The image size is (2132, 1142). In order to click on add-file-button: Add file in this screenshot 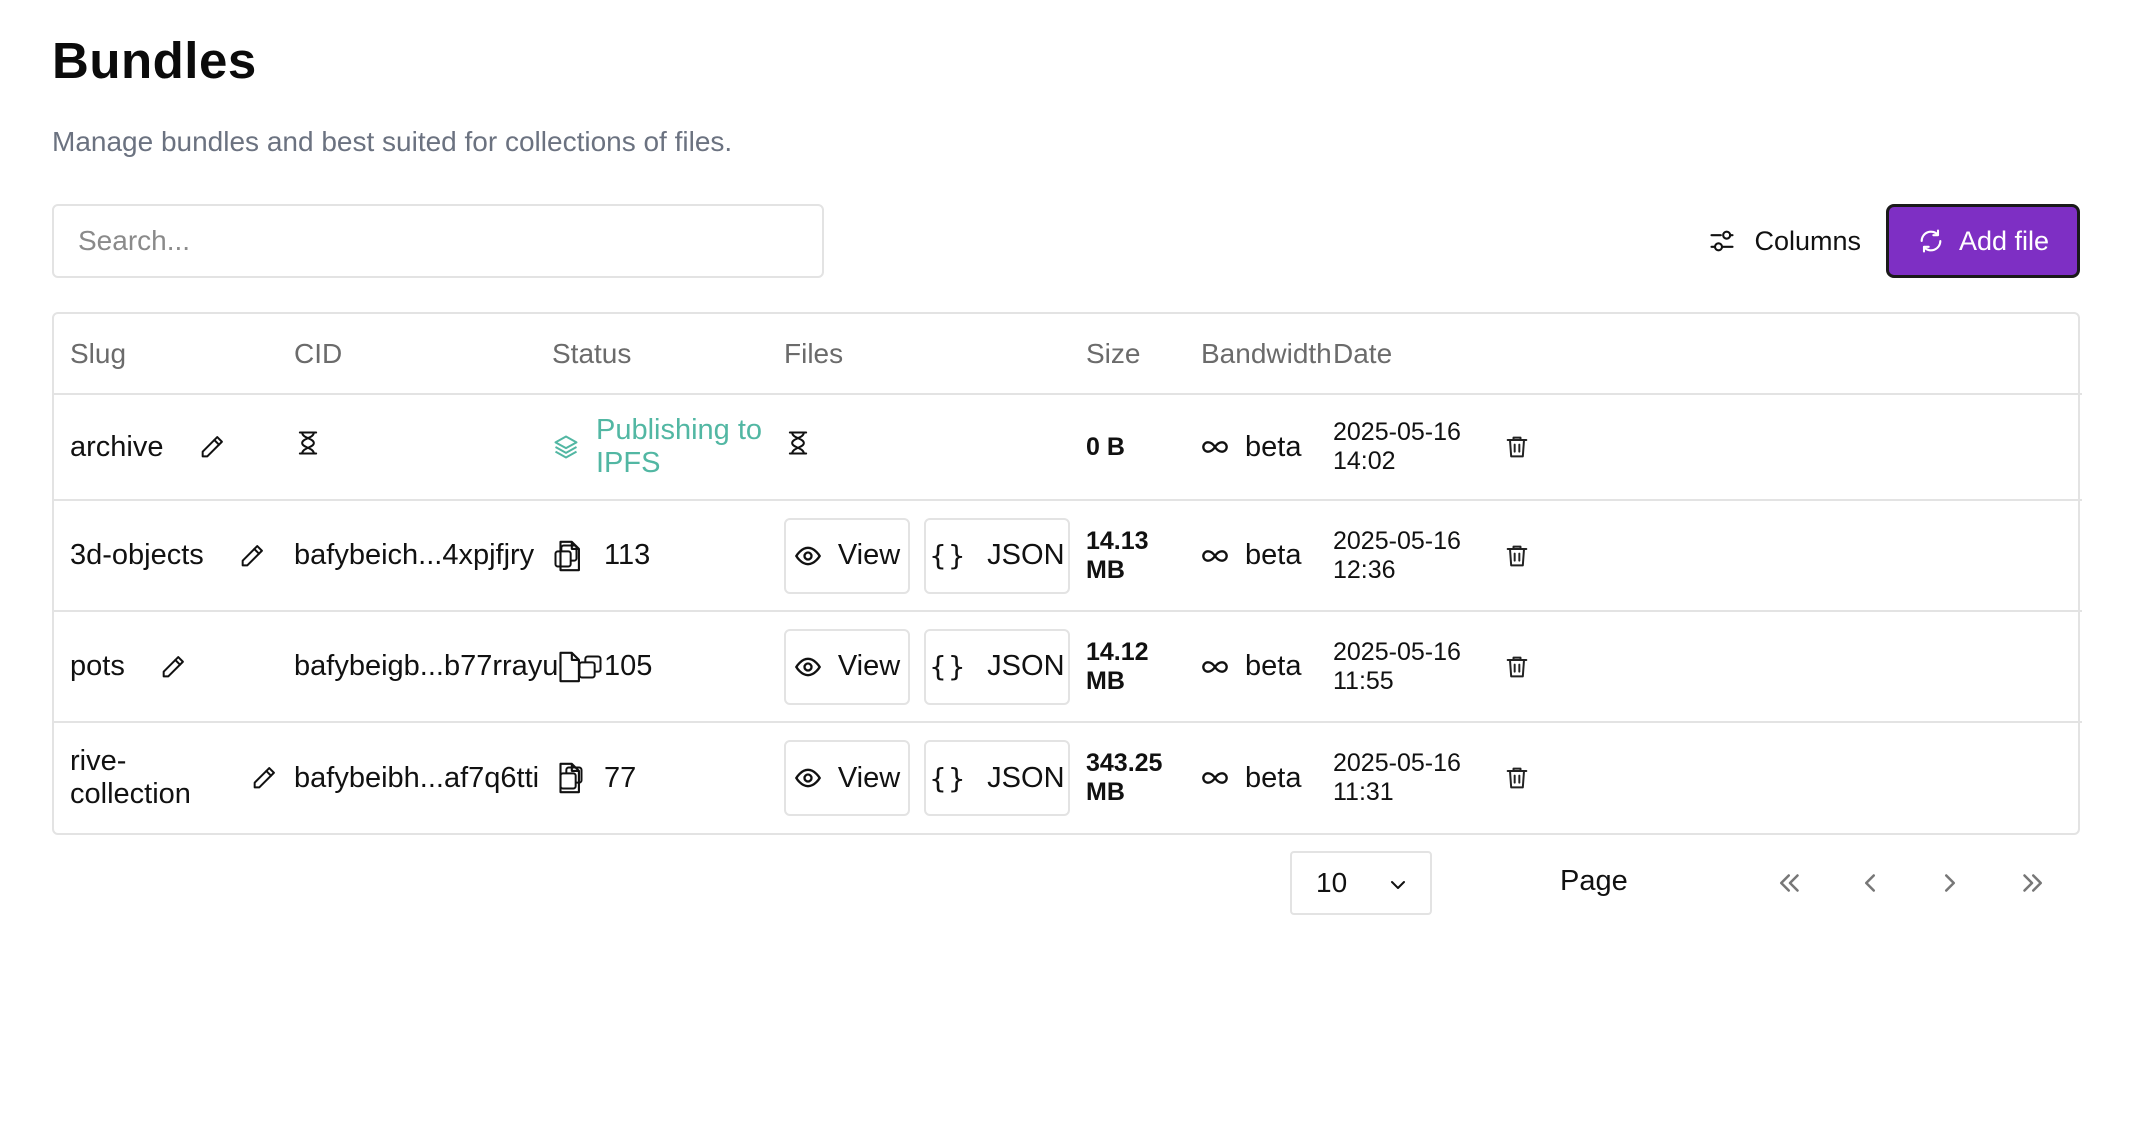, I will do `click(1983, 241)`.